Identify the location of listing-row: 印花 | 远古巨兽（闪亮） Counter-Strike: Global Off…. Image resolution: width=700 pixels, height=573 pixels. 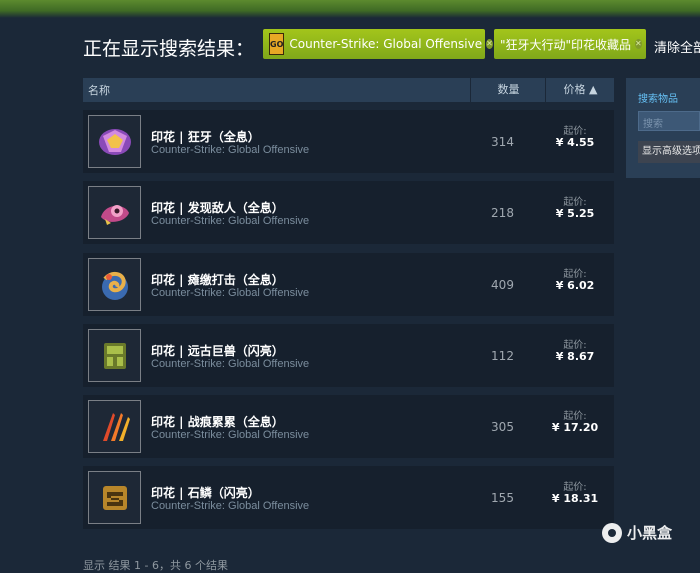
(348, 355).